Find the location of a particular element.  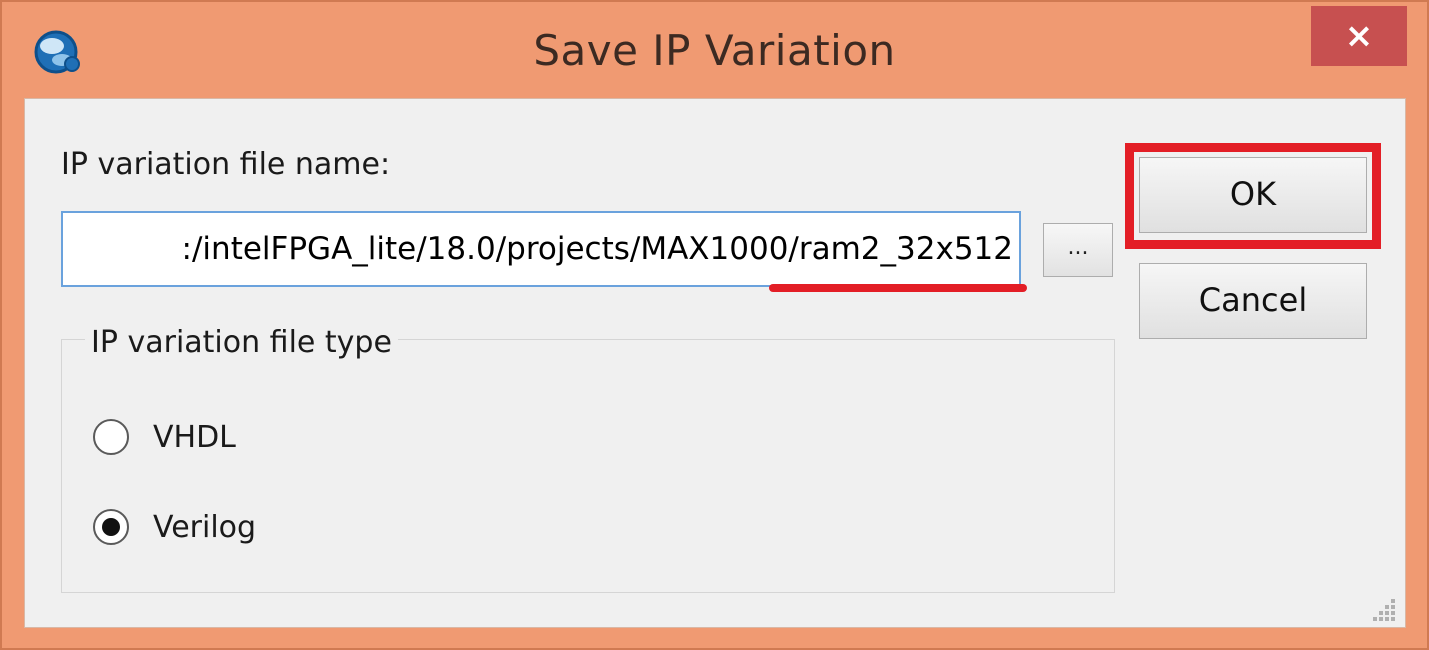

file-name-label: IP variation file name: is located at coordinates (226, 164).